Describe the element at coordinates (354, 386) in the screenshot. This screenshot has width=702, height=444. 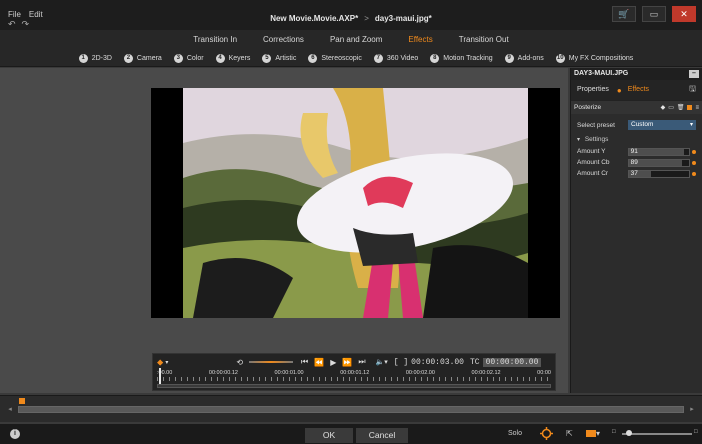
I see `scrub-bar` at that location.